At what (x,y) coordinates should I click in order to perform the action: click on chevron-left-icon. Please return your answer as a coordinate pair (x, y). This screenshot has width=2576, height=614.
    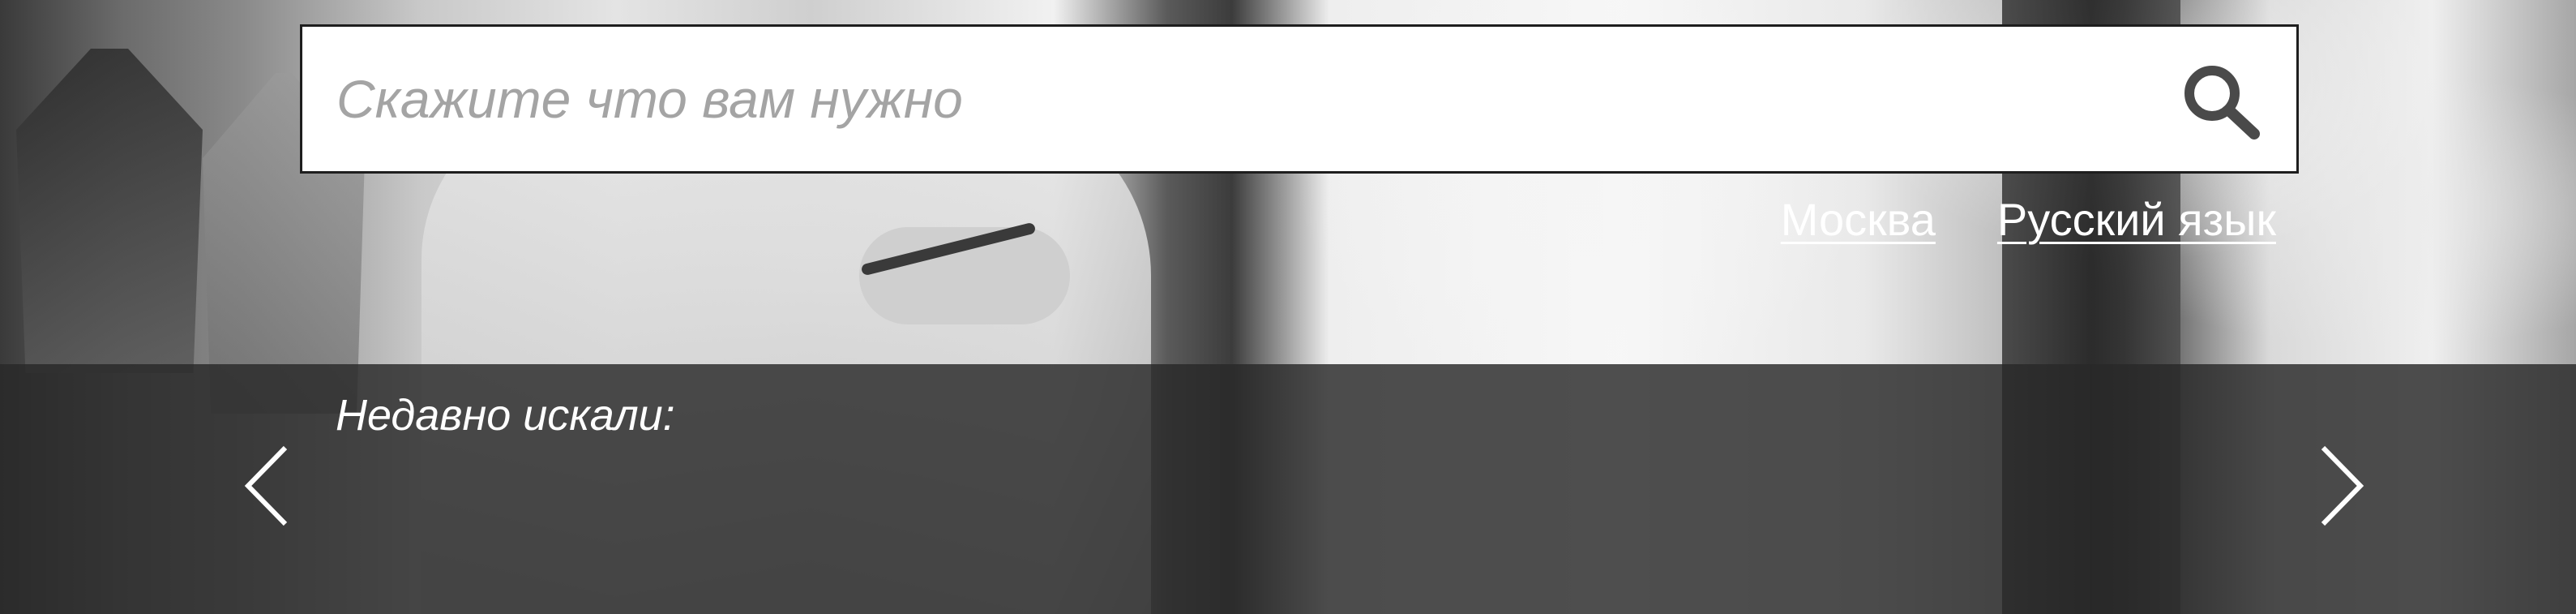
    Looking at the image, I should click on (266, 486).